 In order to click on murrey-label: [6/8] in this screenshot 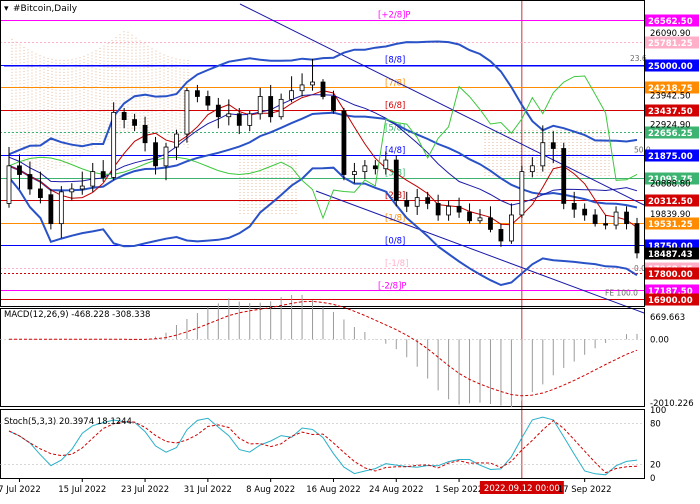, I will do `click(395, 106)`.